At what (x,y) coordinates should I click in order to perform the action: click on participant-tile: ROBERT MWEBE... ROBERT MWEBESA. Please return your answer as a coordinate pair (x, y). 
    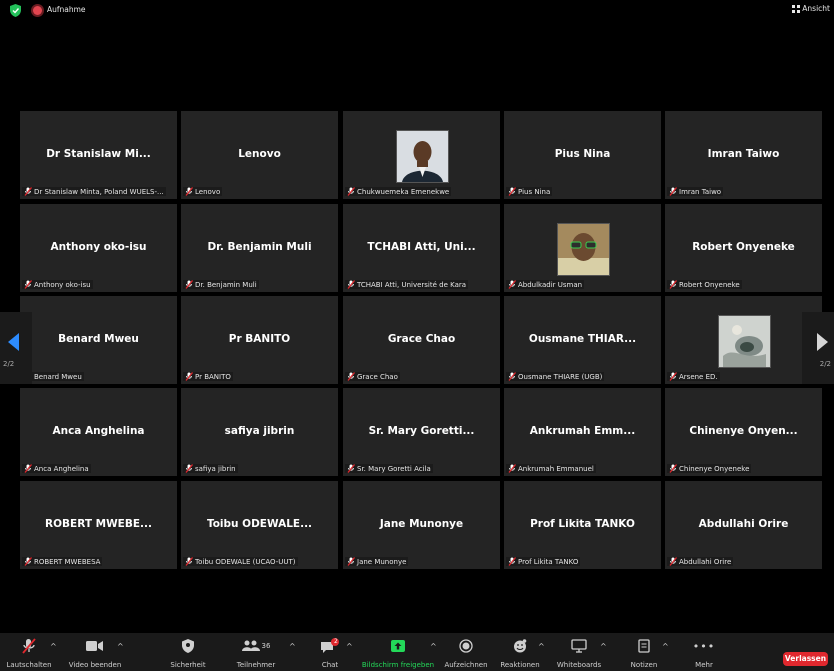
    Looking at the image, I should click on (98, 525).